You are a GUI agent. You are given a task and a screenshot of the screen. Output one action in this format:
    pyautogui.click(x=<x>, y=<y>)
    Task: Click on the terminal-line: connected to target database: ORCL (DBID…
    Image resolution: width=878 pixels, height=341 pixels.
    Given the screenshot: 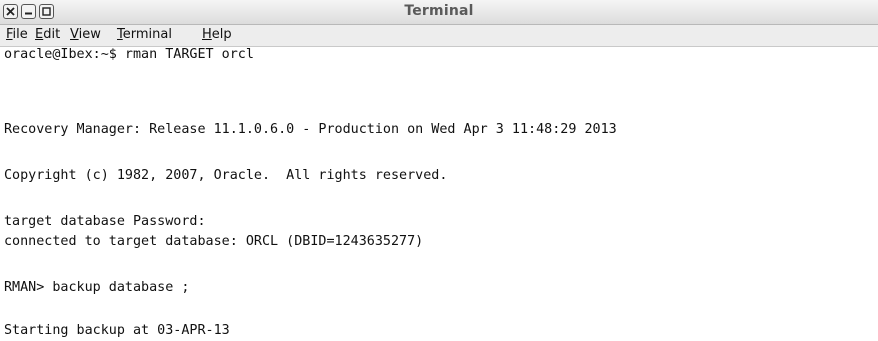 What is the action you would take?
    pyautogui.click(x=214, y=241)
    